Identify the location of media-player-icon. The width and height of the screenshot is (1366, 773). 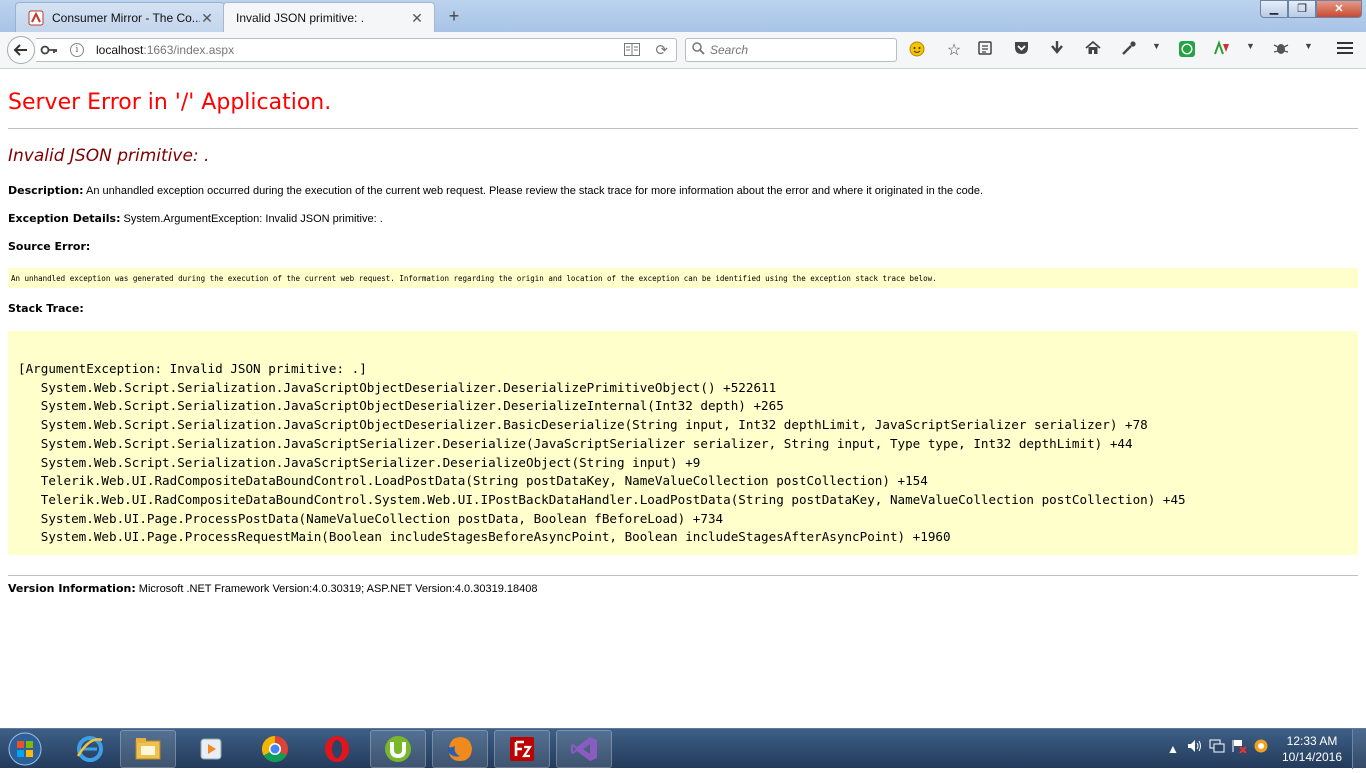
(211, 749).